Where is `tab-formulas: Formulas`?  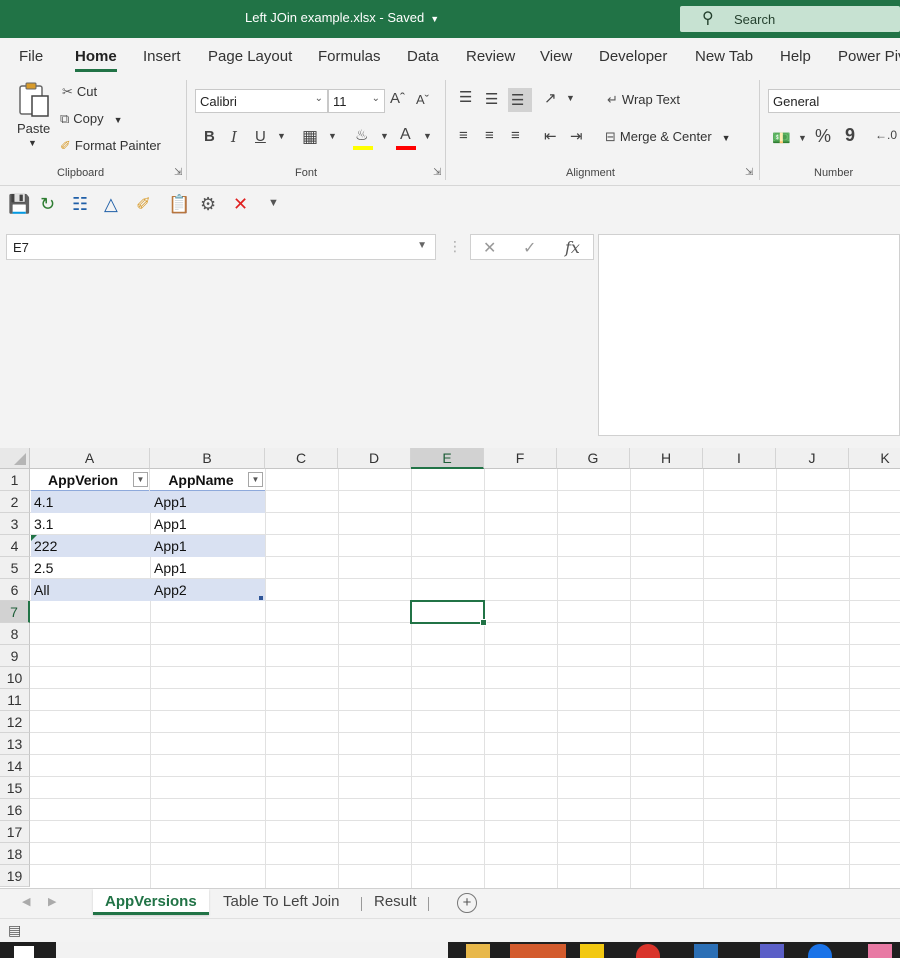 tab-formulas: Formulas is located at coordinates (349, 56).